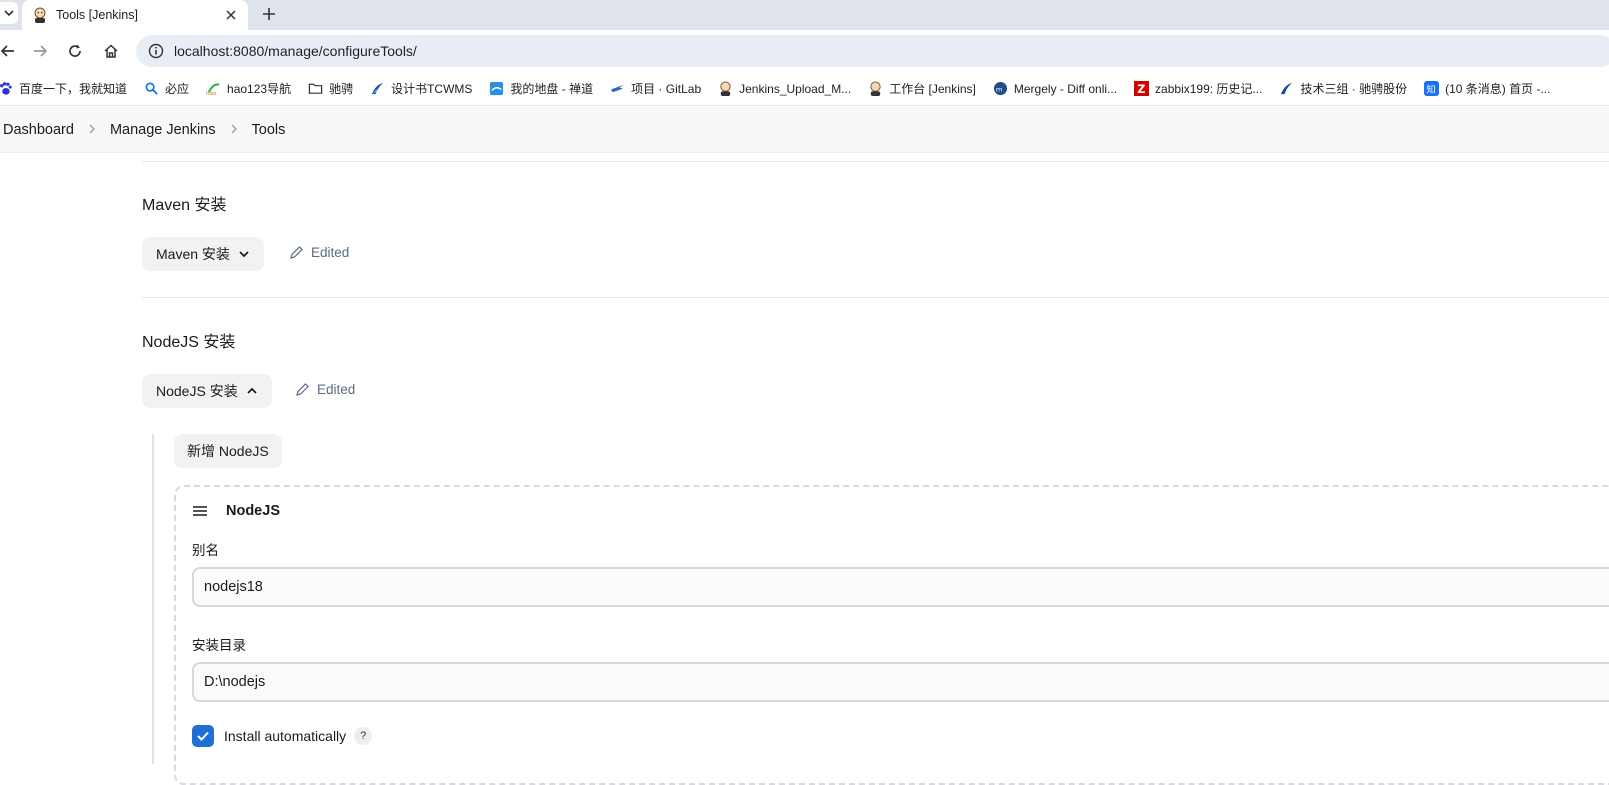  Describe the element at coordinates (228, 451) in the screenshot. I see `add-nodejs-button: 新增 NodeJS` at that location.